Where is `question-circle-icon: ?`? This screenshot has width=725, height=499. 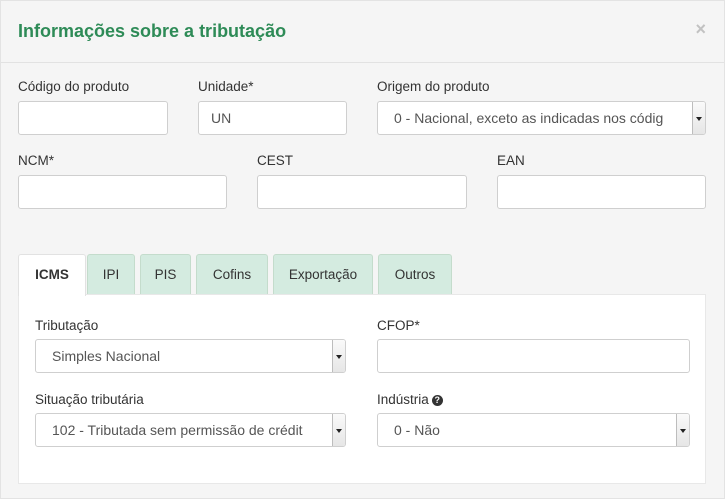
question-circle-icon: ? is located at coordinates (437, 400).